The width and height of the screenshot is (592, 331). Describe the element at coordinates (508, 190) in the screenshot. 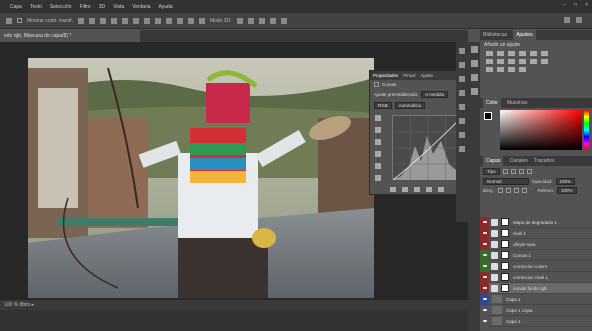

I see `lock-pixels-icon` at that location.